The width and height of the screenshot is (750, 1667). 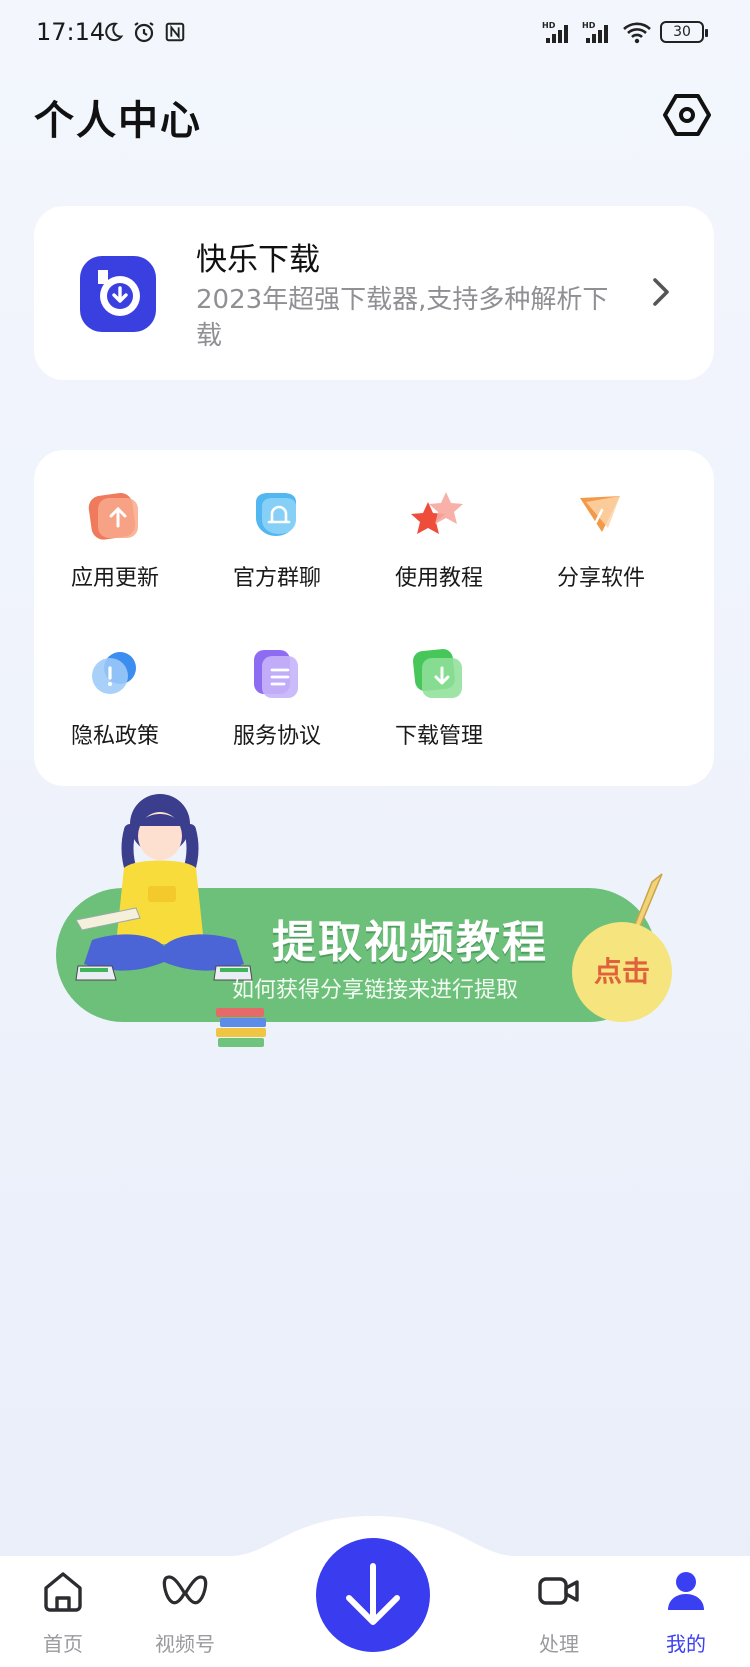 I want to click on status-bar: 17:14 HD HD 30, so click(x=375, y=35).